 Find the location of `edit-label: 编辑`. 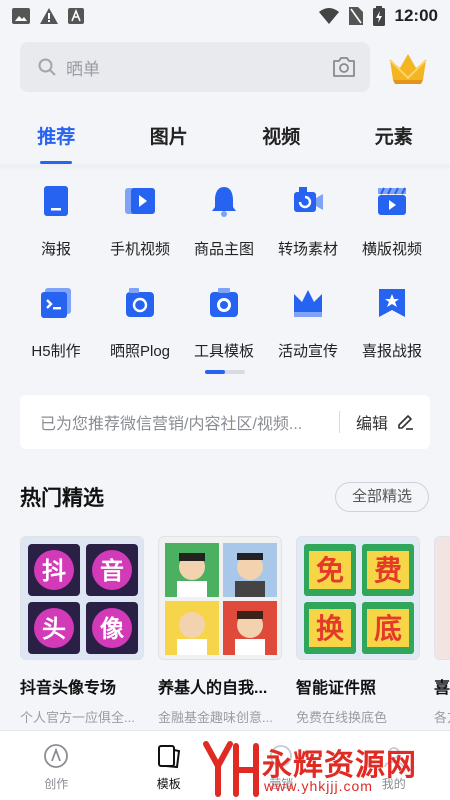

edit-label: 编辑 is located at coordinates (371, 424).